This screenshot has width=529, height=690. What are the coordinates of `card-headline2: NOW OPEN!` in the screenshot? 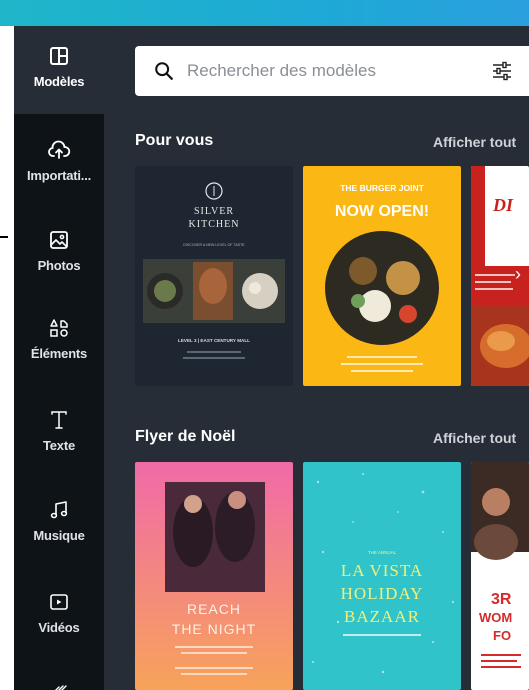 It's located at (382, 211).